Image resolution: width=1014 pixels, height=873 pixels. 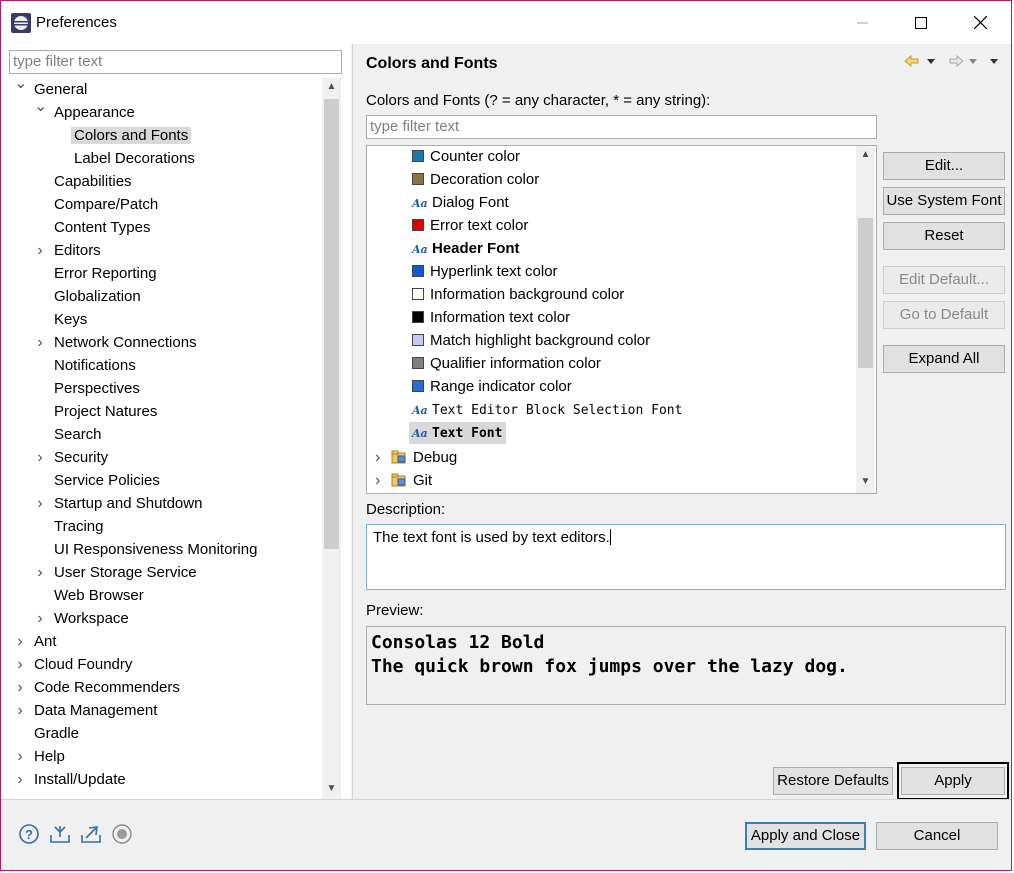 What do you see at coordinates (833, 781) in the screenshot?
I see `restore-defaults-button: Restore Defaults` at bounding box center [833, 781].